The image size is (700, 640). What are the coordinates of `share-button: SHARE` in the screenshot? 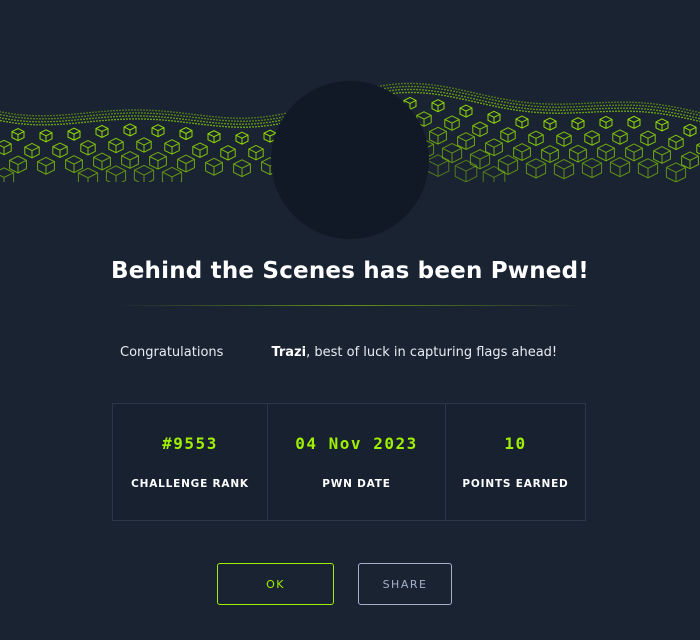 It's located at (405, 584).